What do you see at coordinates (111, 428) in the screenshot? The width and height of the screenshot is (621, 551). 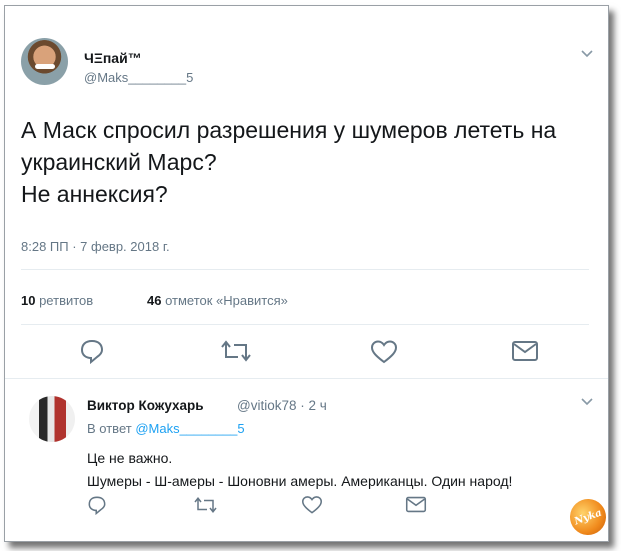 I see `reply-to-prefix: В ответ` at bounding box center [111, 428].